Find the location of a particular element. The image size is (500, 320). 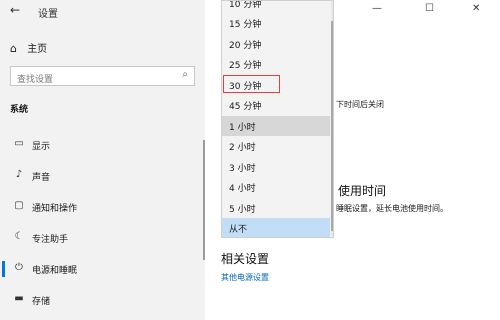

dropdown-option-selected: 从不 is located at coordinates (276, 227).